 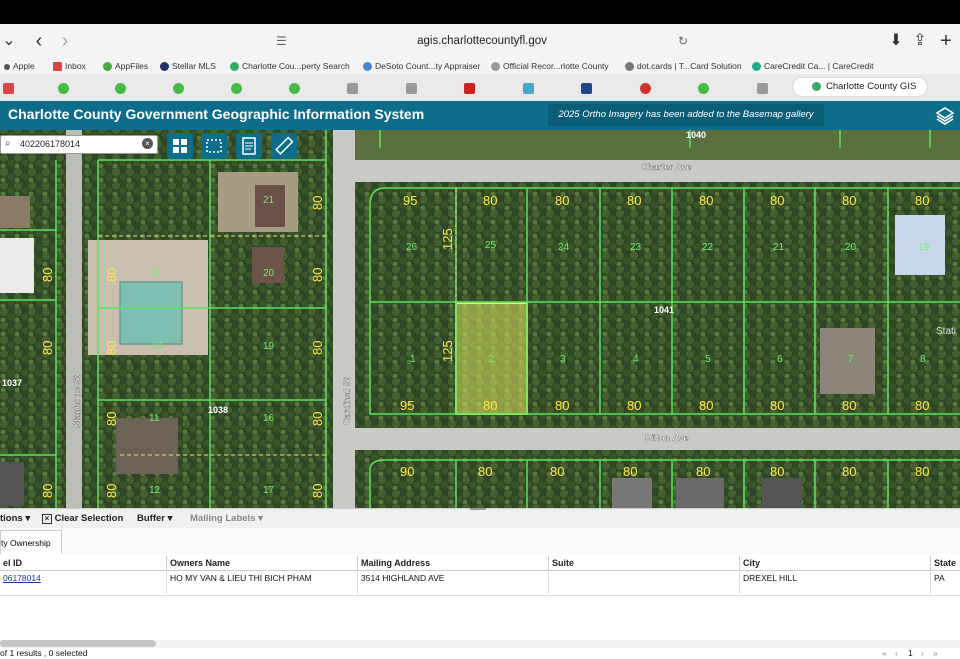 What do you see at coordinates (269, 273) in the screenshot?
I see `lot-number: 20` at bounding box center [269, 273].